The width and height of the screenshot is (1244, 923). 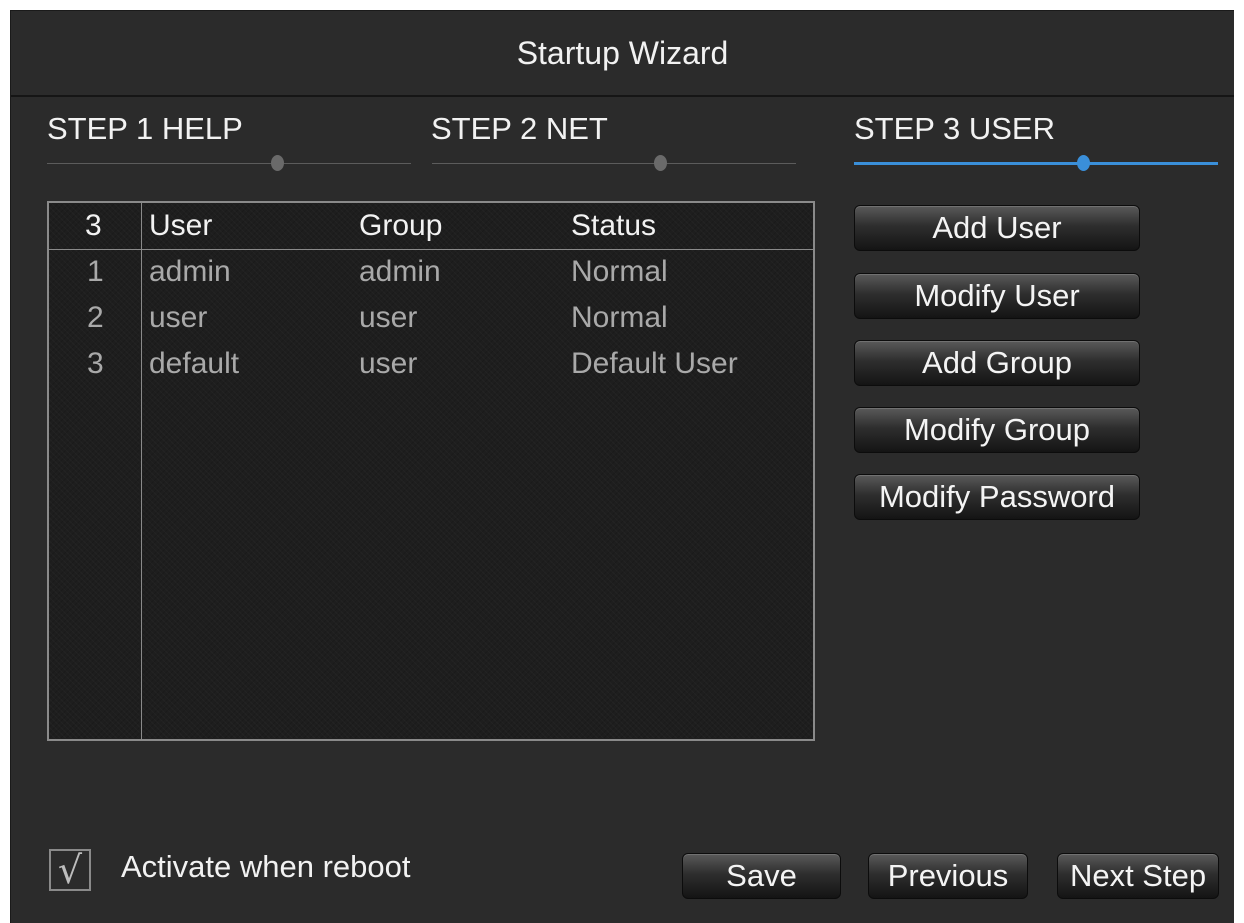 What do you see at coordinates (145, 128) in the screenshot?
I see `step-1-label: STEP 1 HELP` at bounding box center [145, 128].